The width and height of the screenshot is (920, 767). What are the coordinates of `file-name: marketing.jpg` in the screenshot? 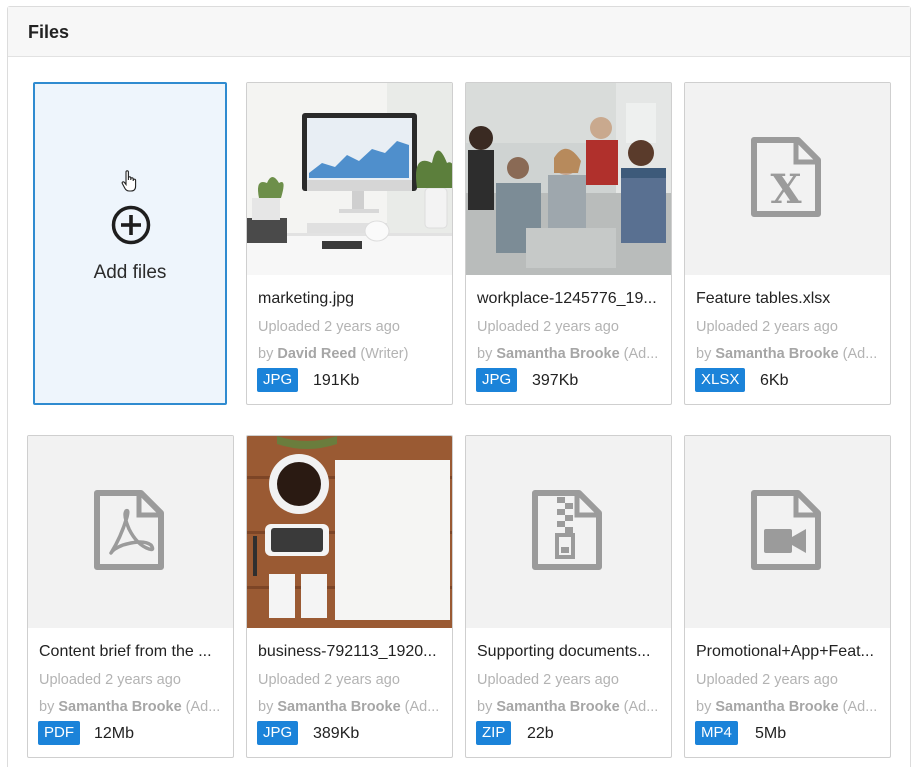 It's located at (306, 298).